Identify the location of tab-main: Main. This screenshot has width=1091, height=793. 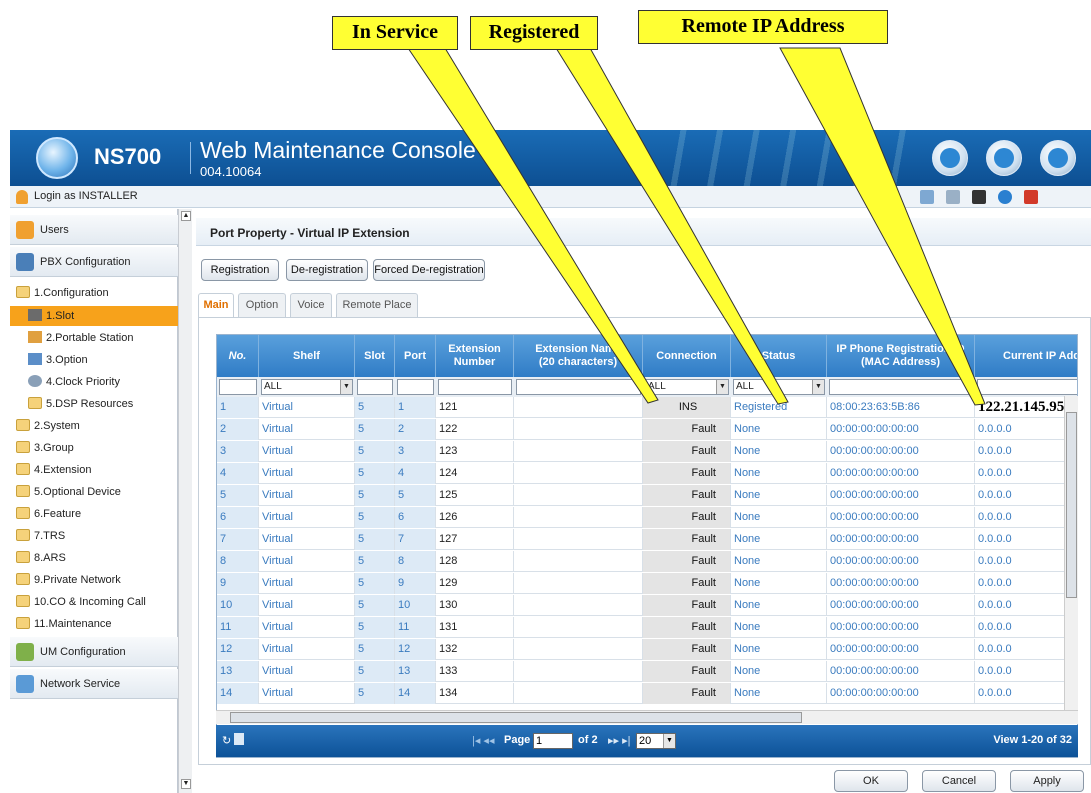
(216, 305).